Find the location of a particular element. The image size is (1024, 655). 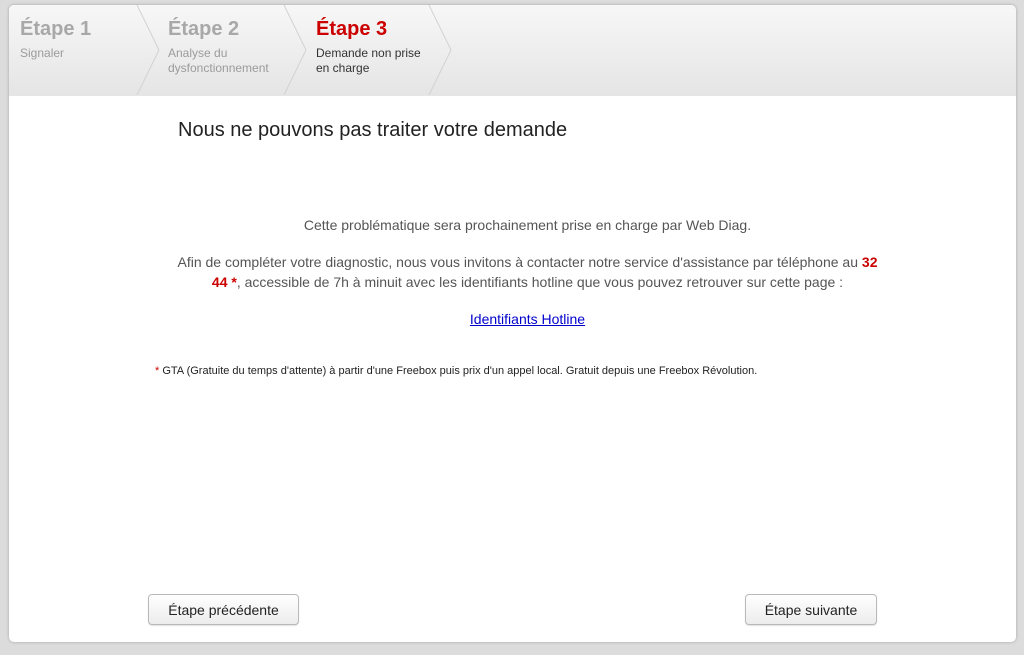

step-3-title: Étape 3 is located at coordinates (352, 29).